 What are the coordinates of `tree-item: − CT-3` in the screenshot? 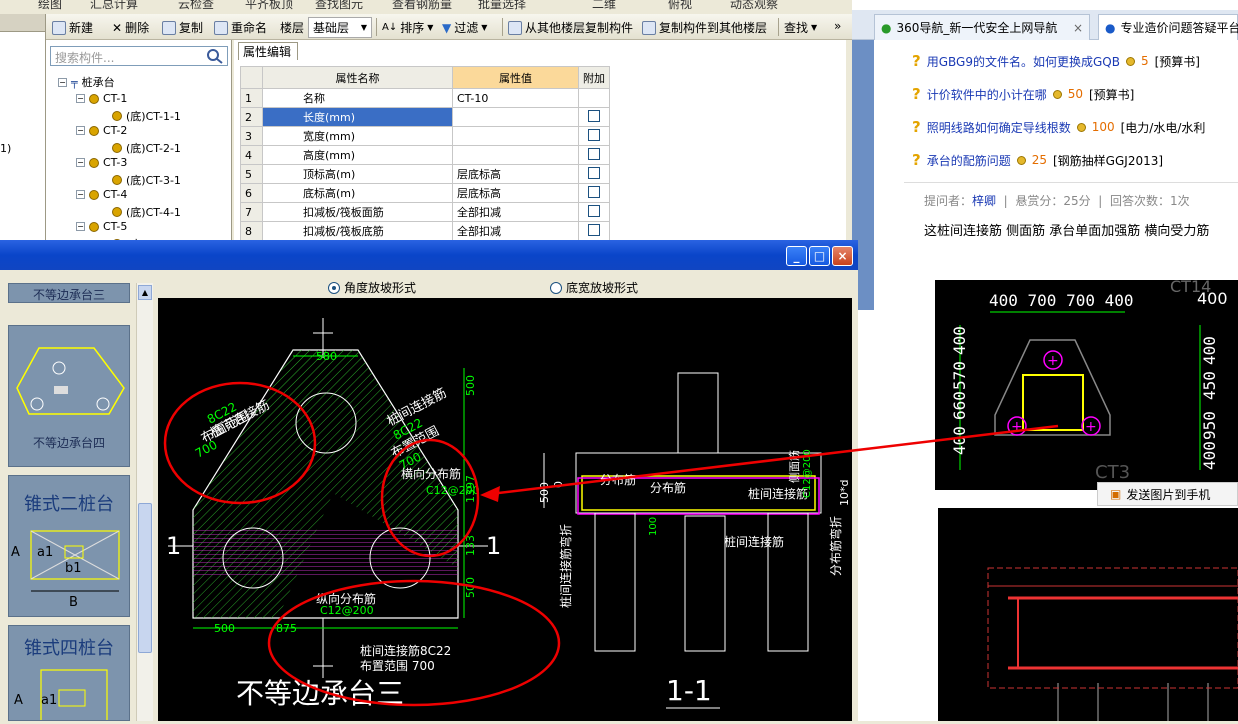 It's located at (101, 162).